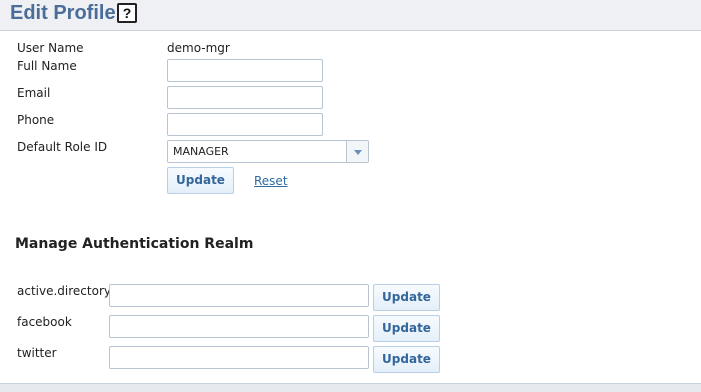  What do you see at coordinates (239, 357) in the screenshot?
I see `realm-input-twitter` at bounding box center [239, 357].